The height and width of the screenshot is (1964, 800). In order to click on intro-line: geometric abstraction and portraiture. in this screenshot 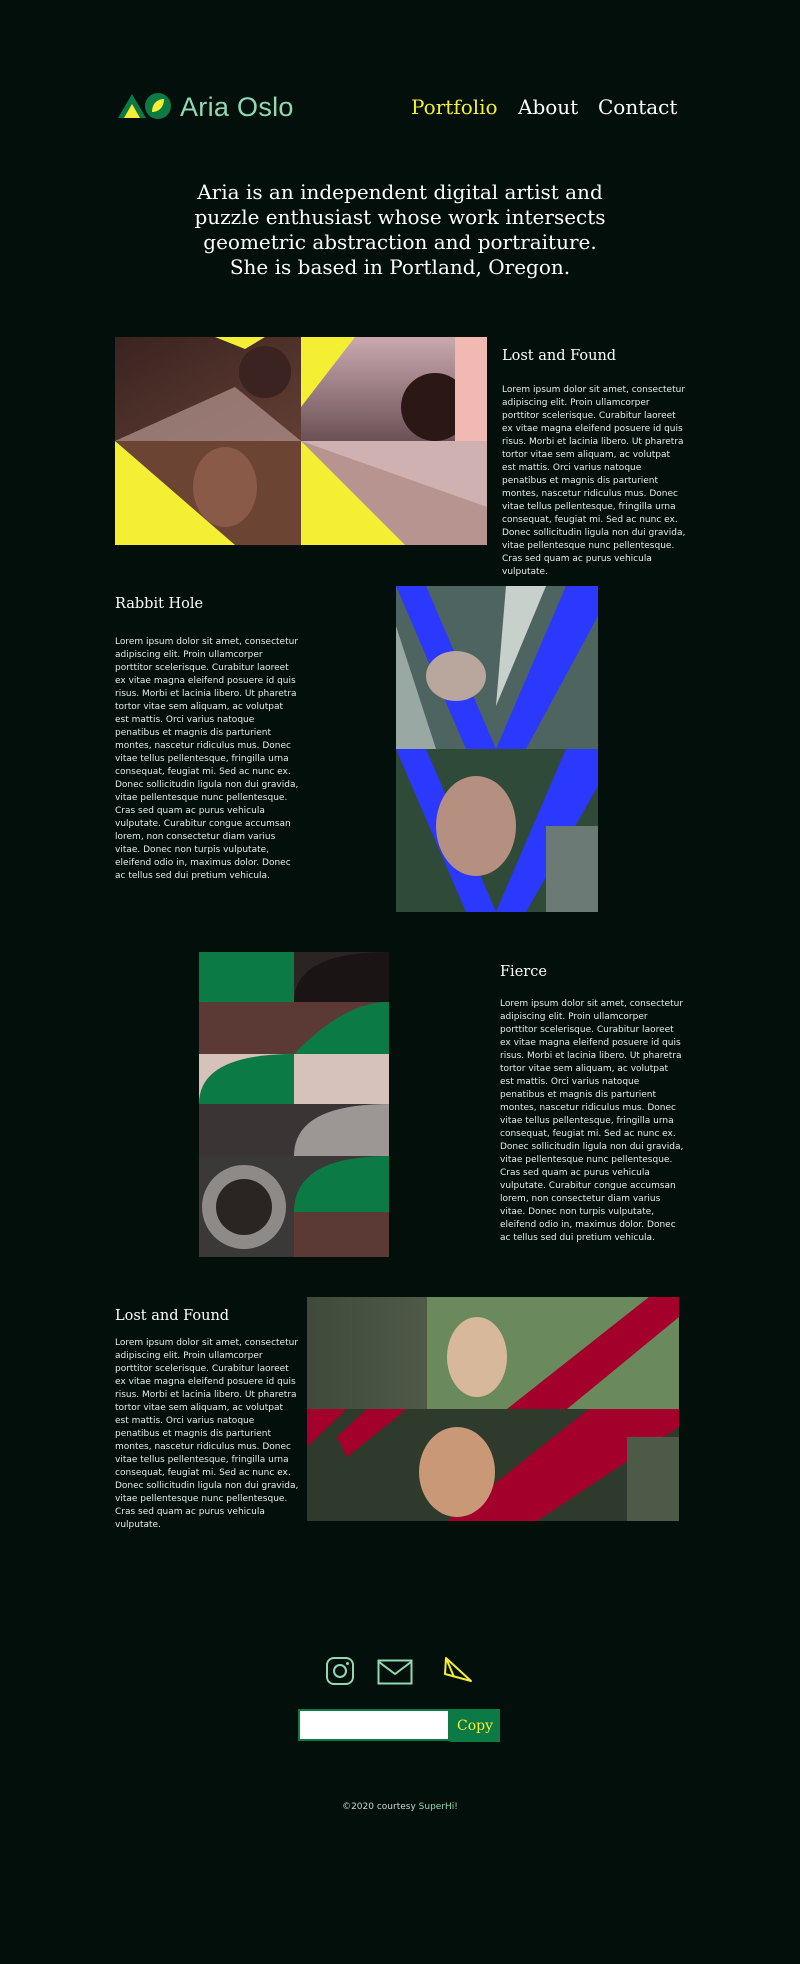, I will do `click(400, 242)`.